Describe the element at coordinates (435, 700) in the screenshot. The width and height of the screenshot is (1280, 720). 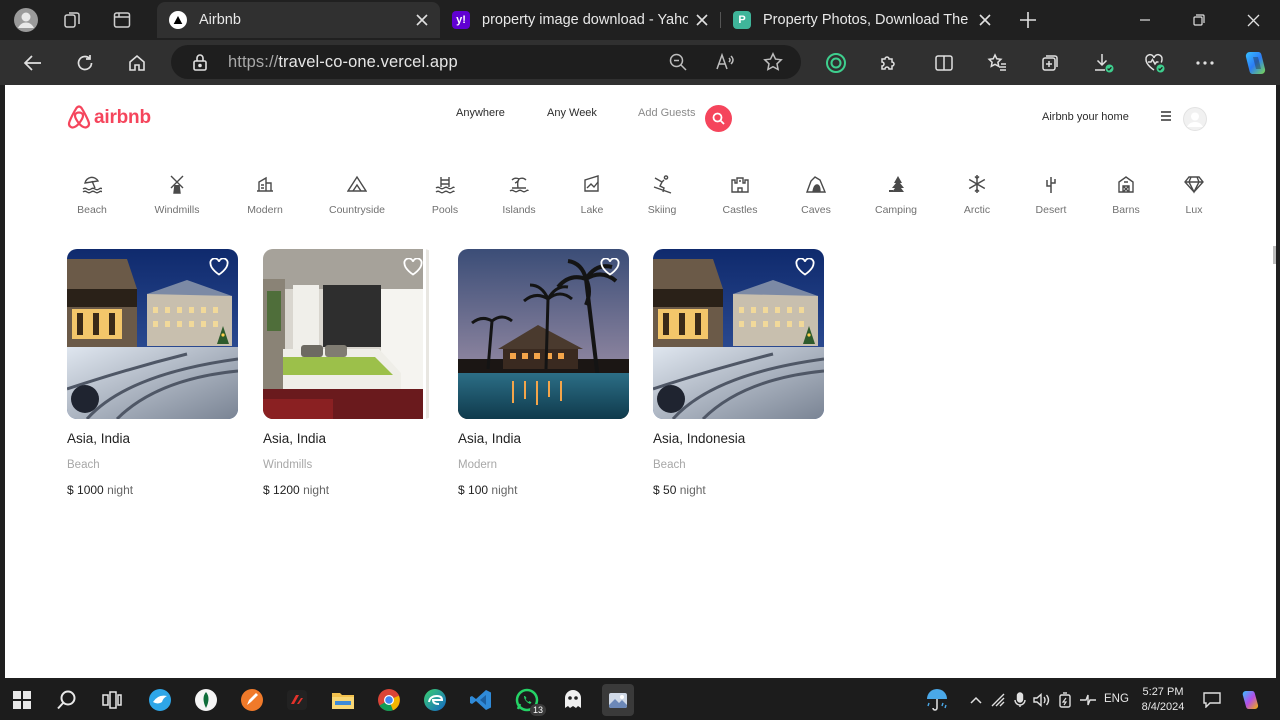
I see `edge-icon` at that location.